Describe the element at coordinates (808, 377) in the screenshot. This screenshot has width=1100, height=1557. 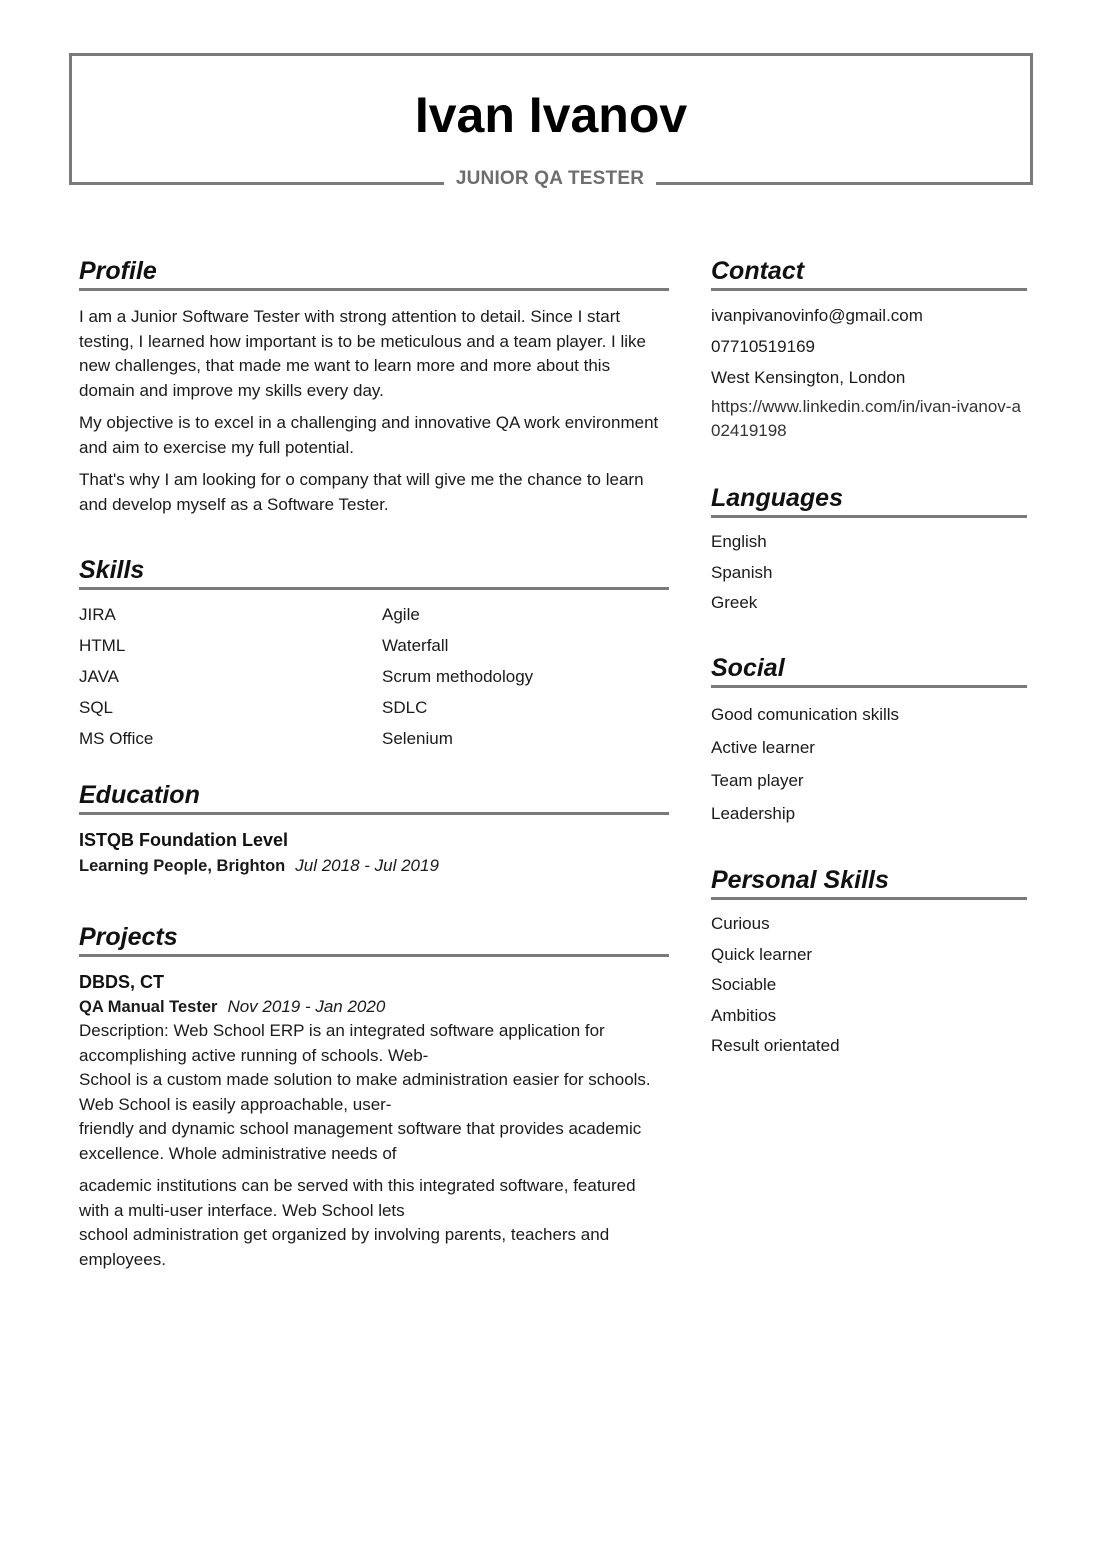
I see `contact-location: West Kensington, London` at that location.